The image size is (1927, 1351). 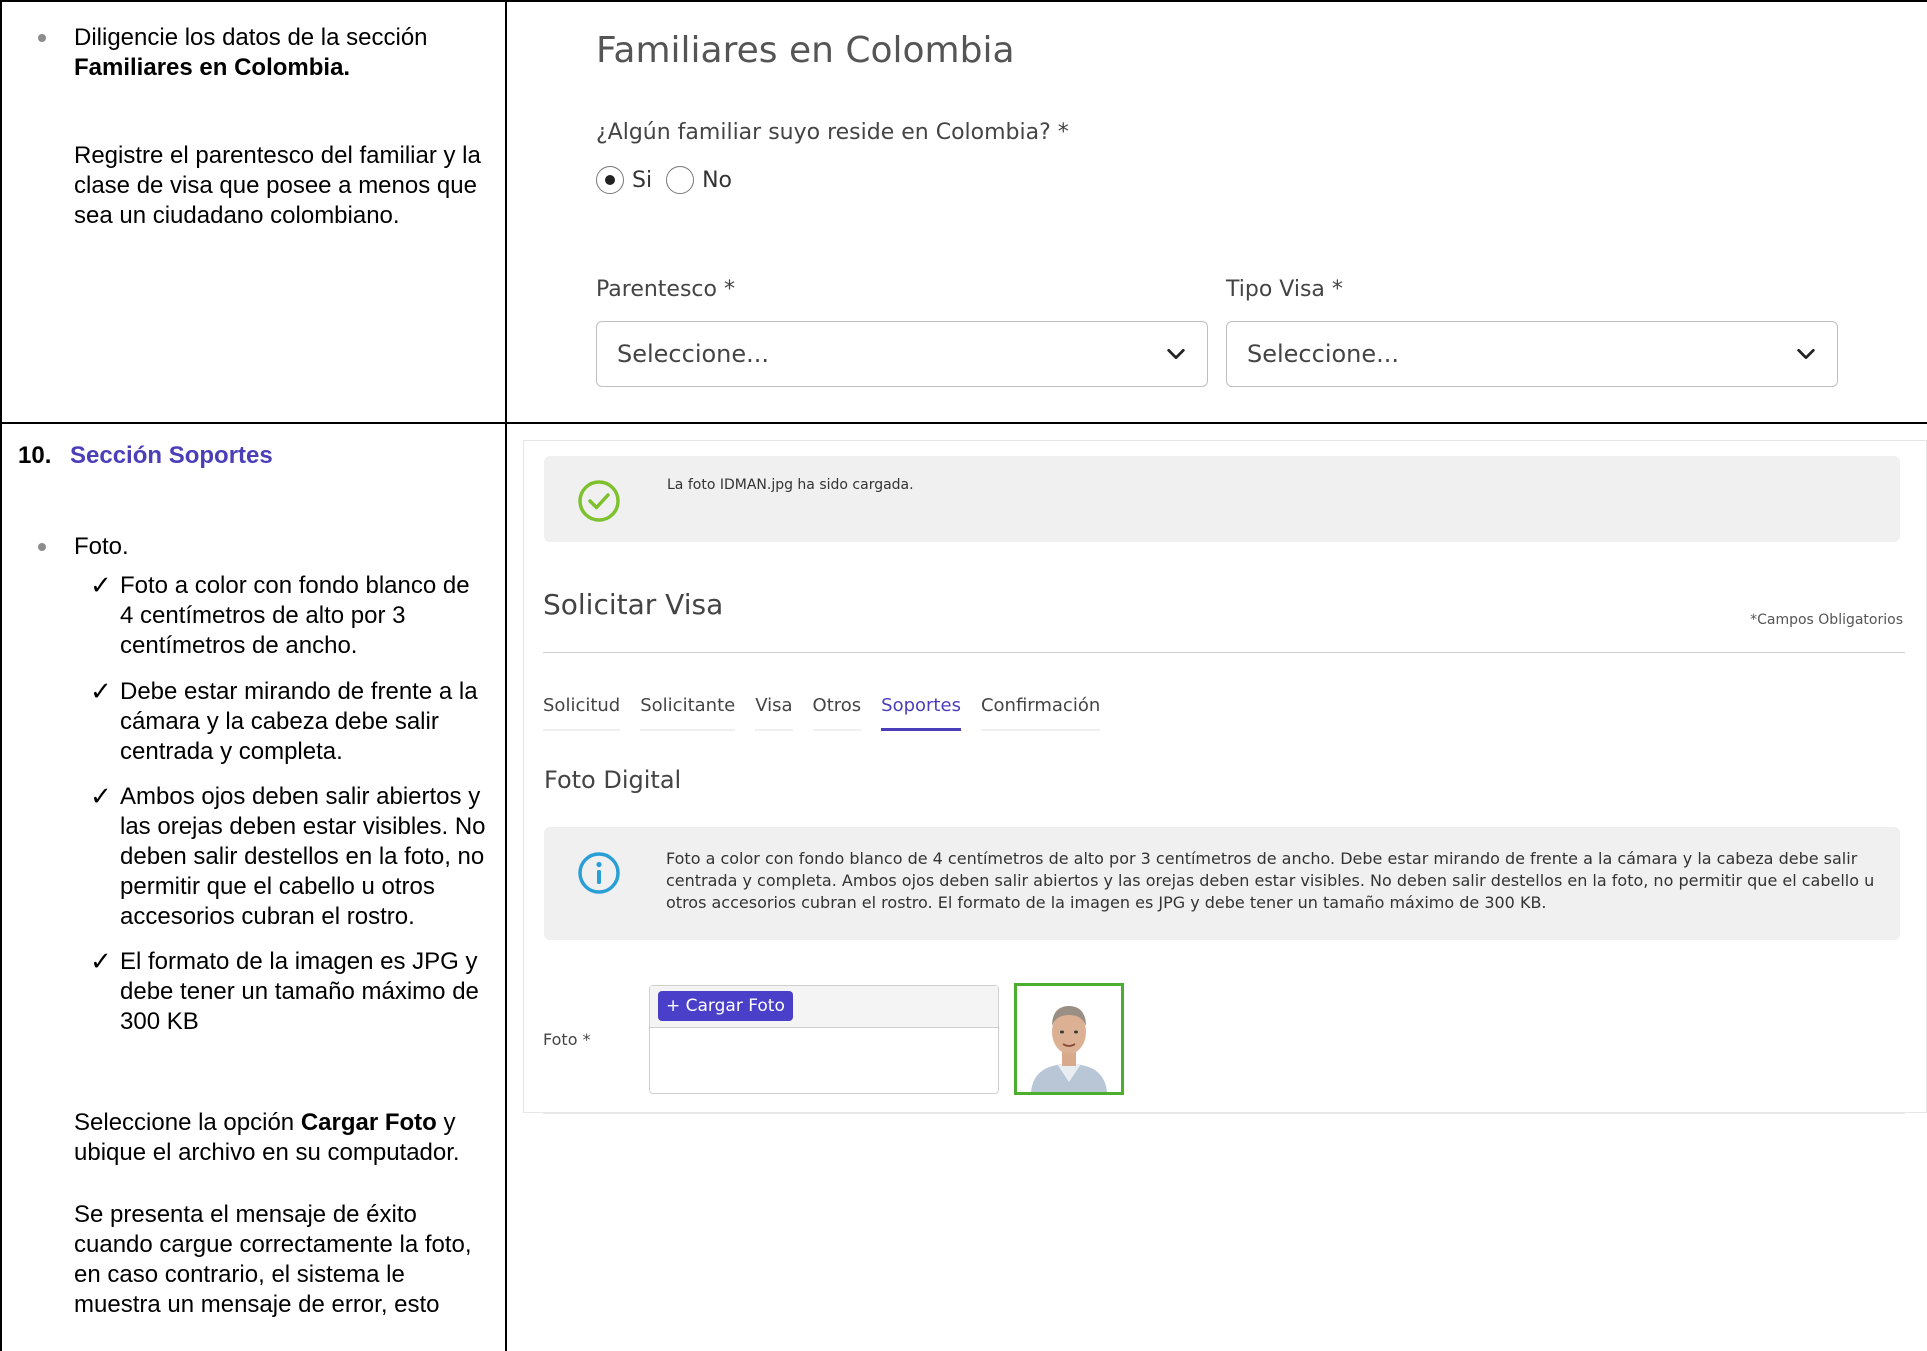 What do you see at coordinates (599, 873) in the screenshot?
I see `info-icon` at bounding box center [599, 873].